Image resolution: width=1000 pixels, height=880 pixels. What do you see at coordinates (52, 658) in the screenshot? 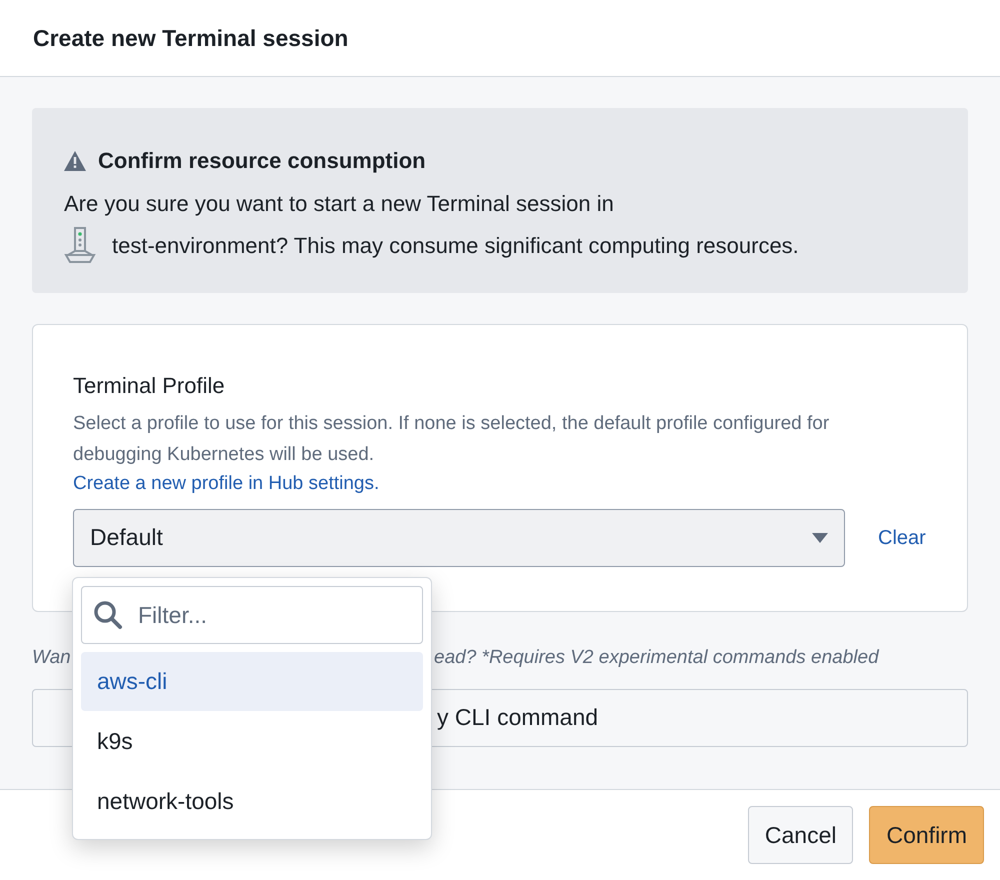
I see `hint-text: Wan` at bounding box center [52, 658].